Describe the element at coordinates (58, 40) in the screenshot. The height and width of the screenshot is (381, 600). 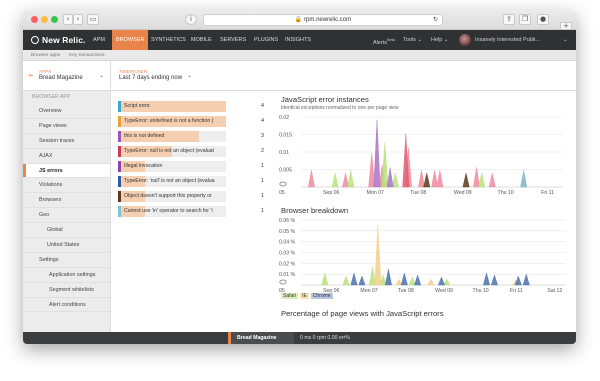
I see `new-relic-logo: New Relic.` at that location.